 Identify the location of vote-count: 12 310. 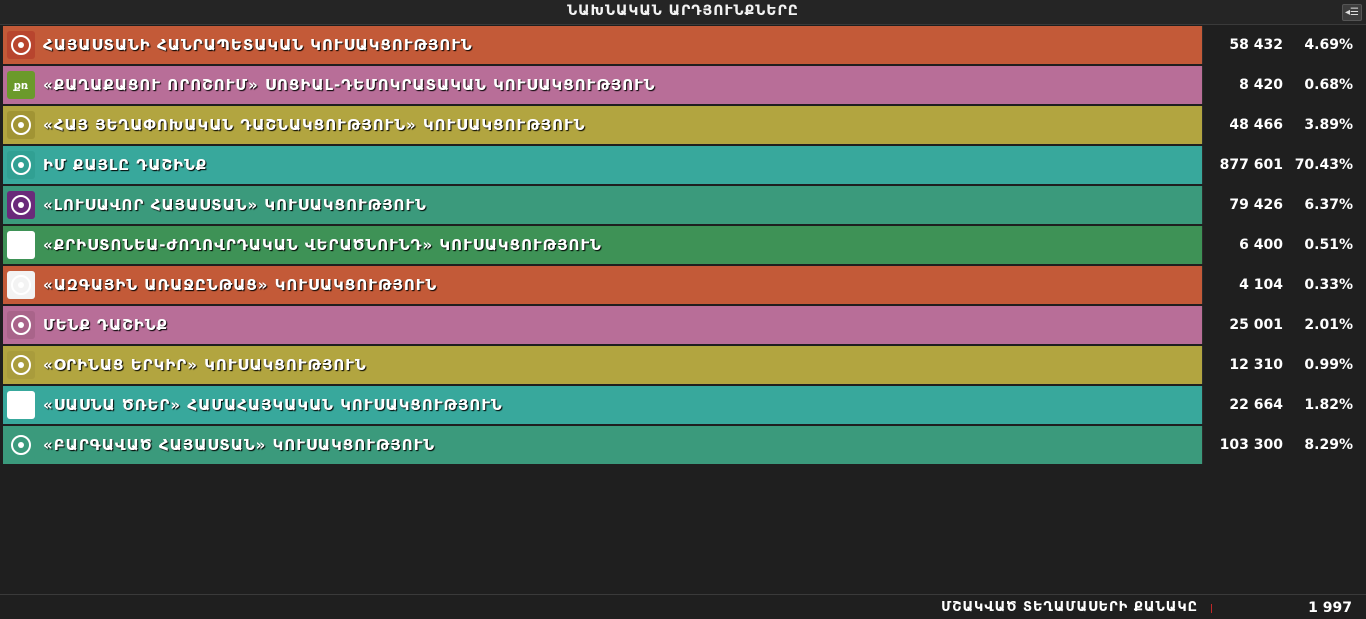
(1256, 365).